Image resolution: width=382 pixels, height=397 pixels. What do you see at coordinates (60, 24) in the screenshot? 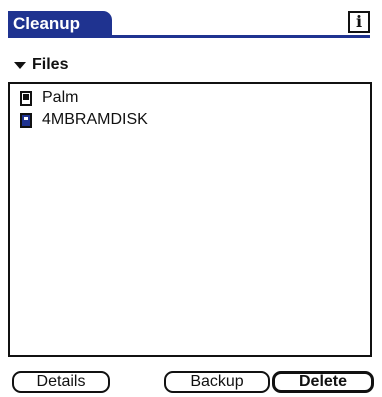
I see `app-title: Cleanup` at bounding box center [60, 24].